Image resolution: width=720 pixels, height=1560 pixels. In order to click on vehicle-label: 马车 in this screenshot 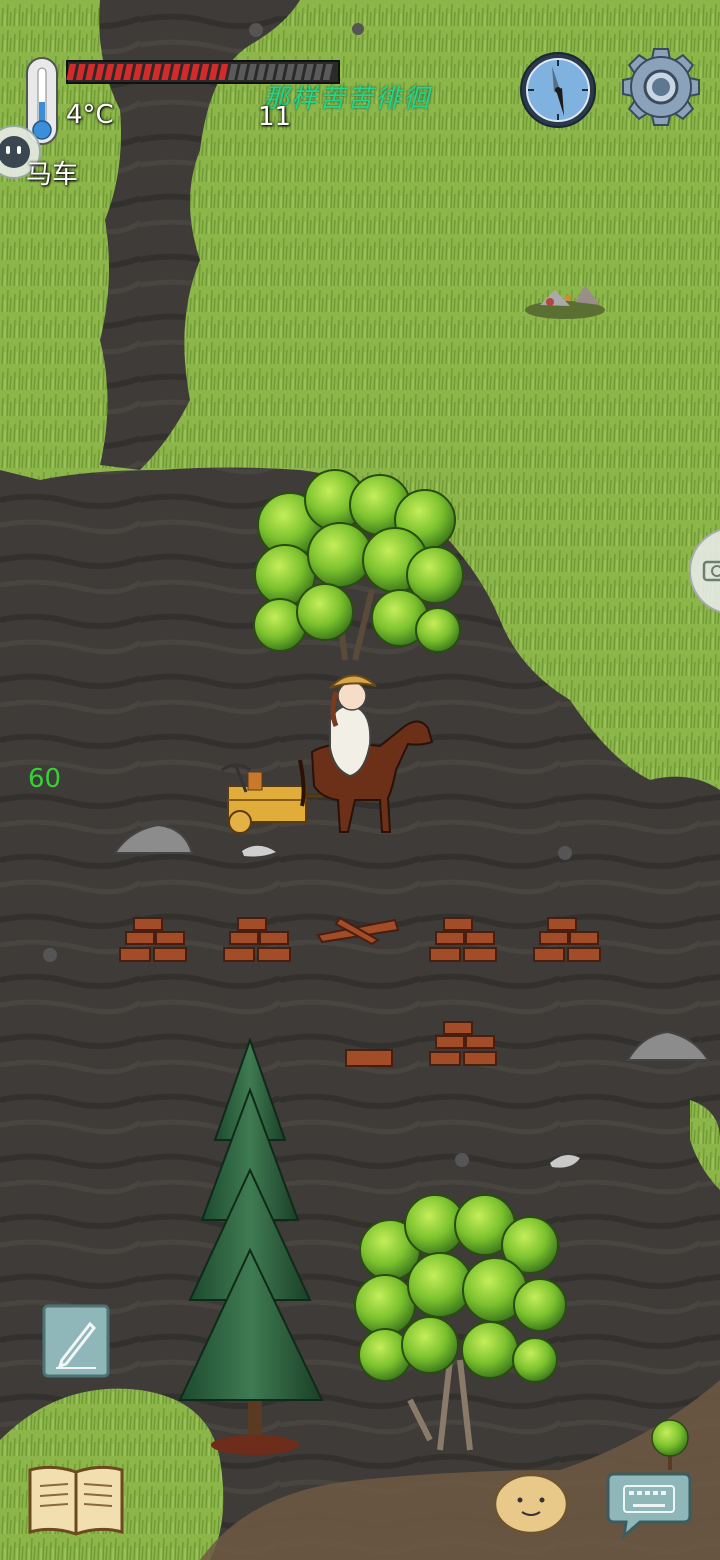, I will do `click(52, 175)`.